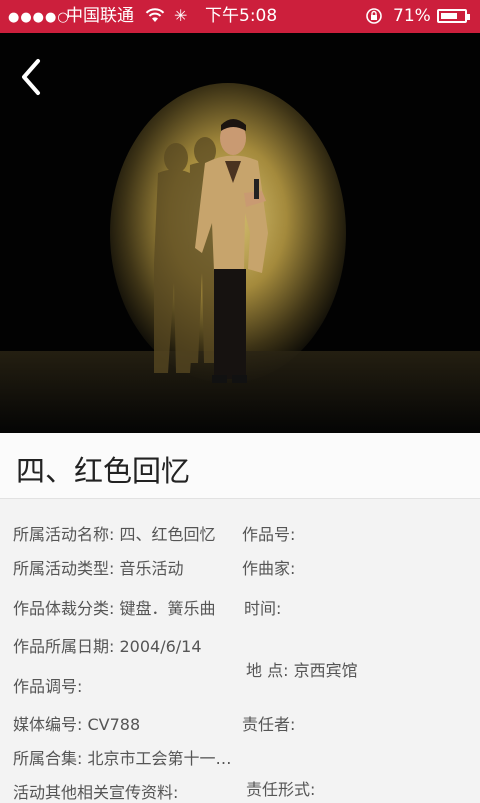  I want to click on battery-percentage: 71%, so click(412, 16).